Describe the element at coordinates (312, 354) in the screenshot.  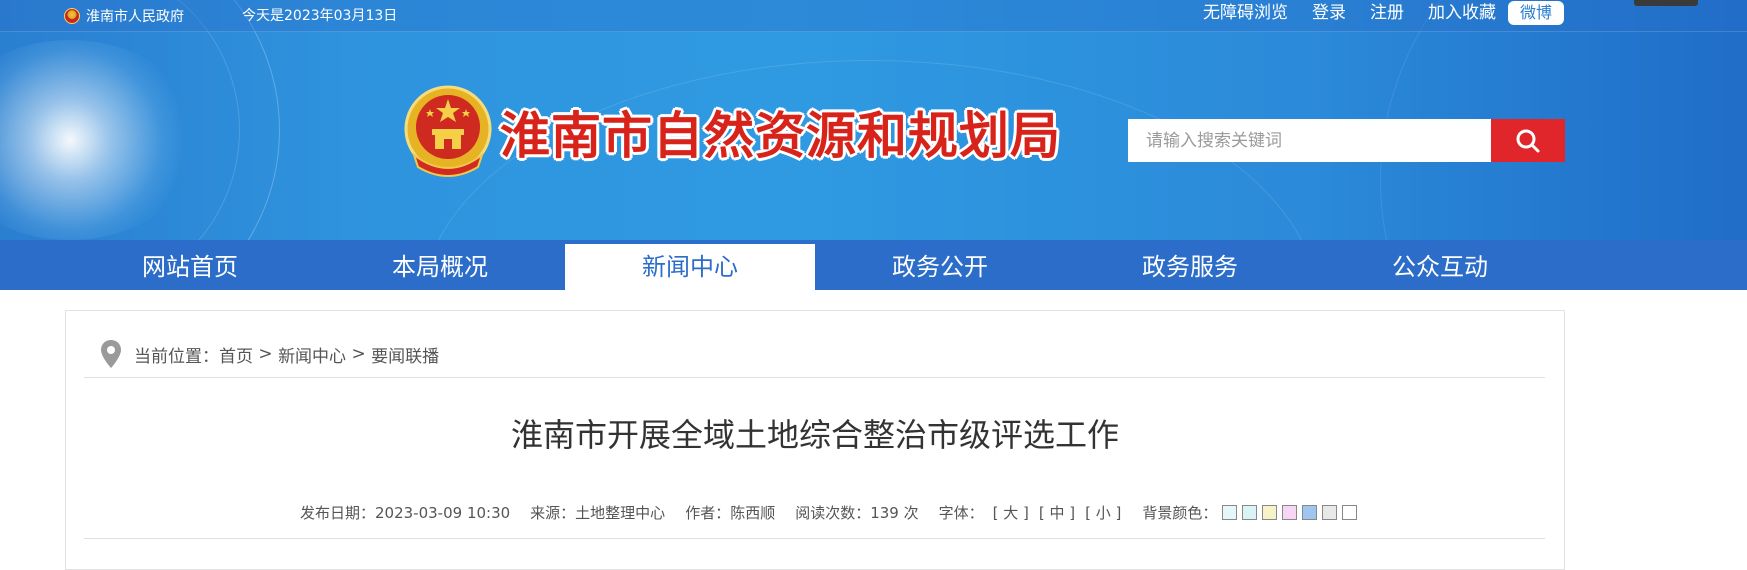
I see `breadcrumb-news: 新闻中心` at that location.